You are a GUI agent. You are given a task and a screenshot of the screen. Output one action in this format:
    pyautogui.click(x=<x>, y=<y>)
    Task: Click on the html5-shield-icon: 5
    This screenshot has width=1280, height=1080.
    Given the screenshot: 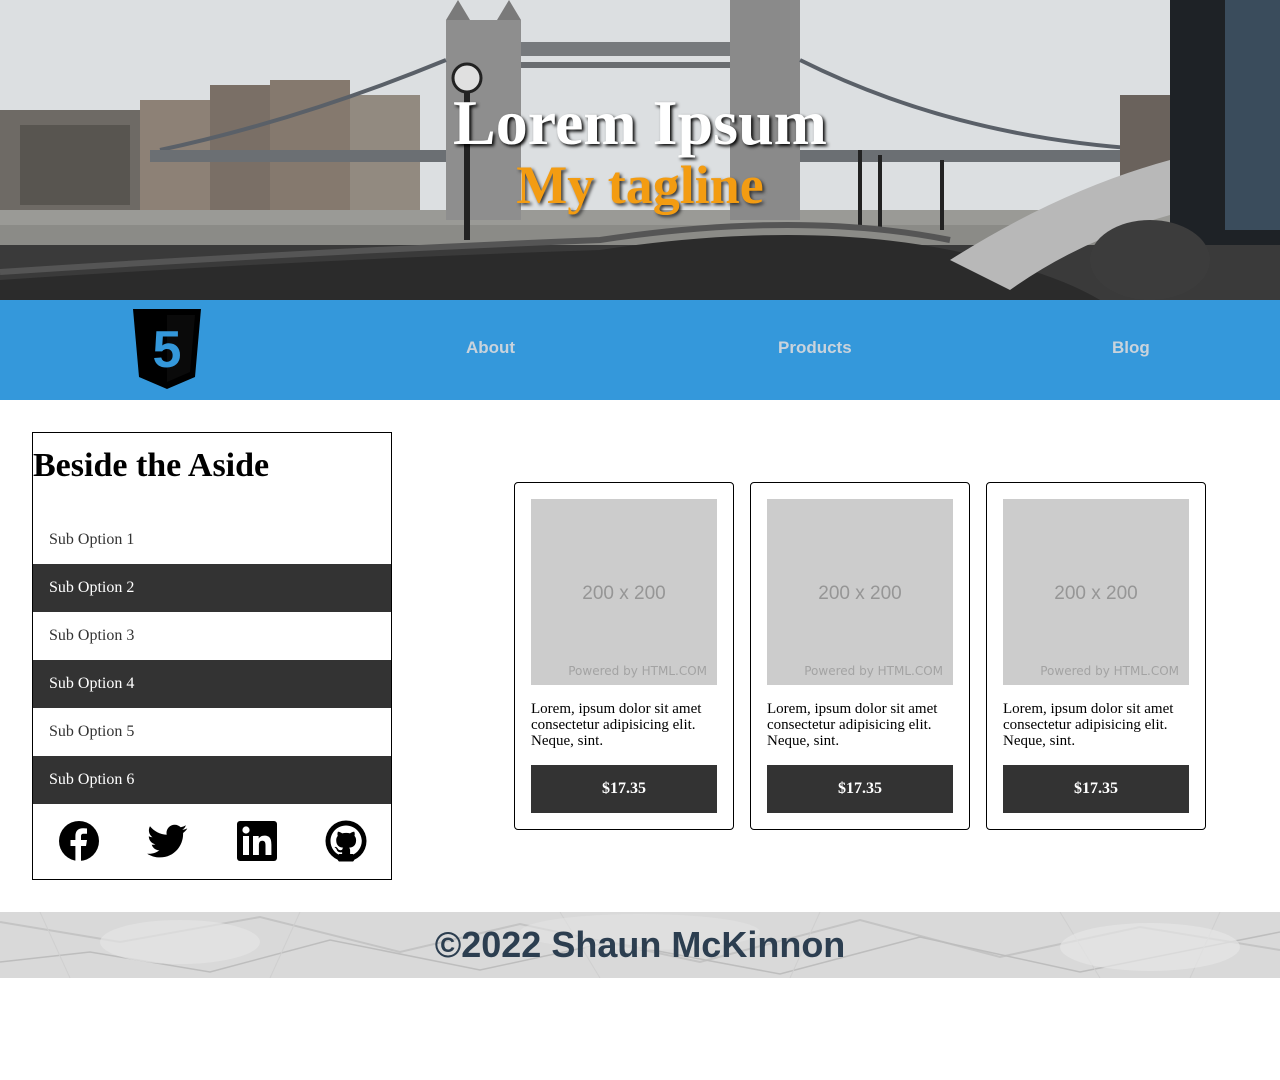 What is the action you would take?
    pyautogui.click(x=167, y=349)
    